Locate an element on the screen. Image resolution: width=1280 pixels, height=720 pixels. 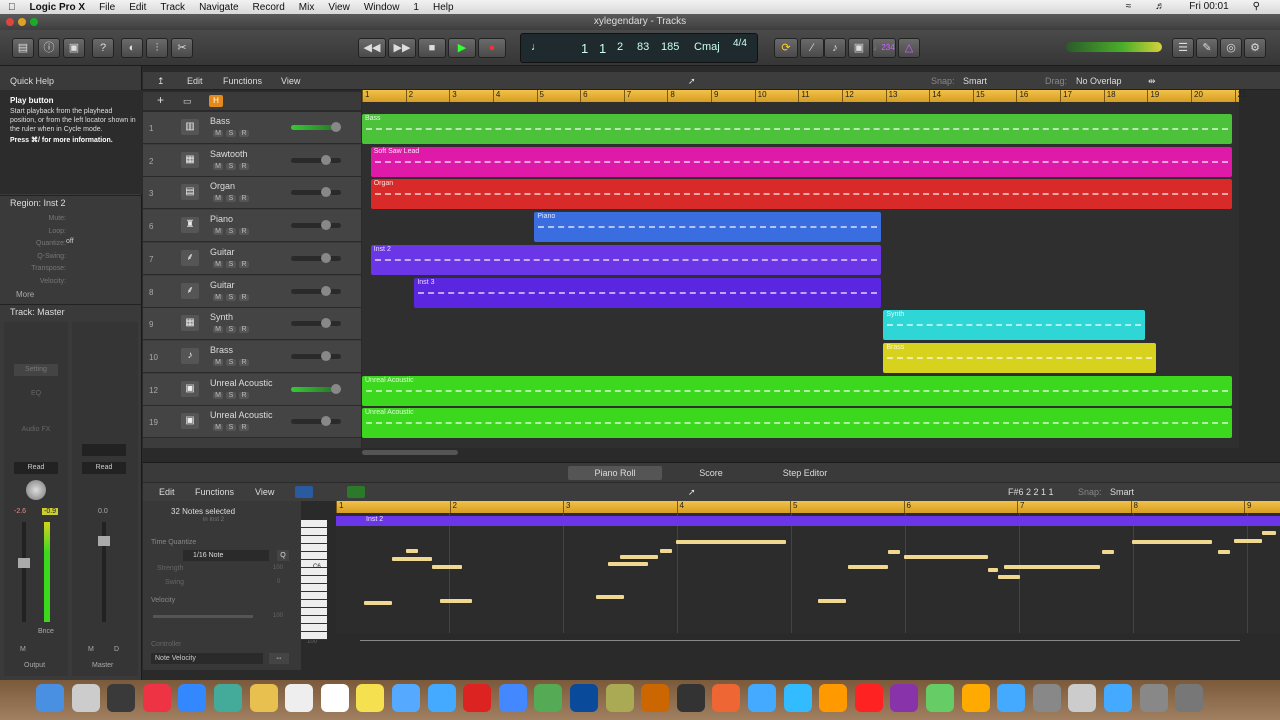
cycle-button: ⟳ is located at coordinates (786, 48).